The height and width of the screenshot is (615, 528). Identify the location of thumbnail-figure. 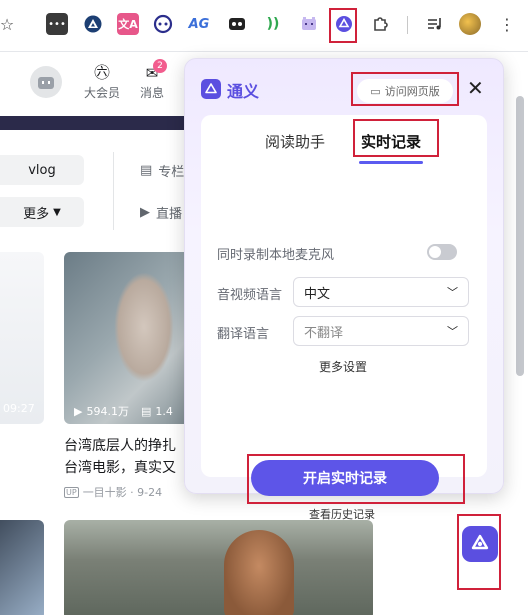
(144, 327).